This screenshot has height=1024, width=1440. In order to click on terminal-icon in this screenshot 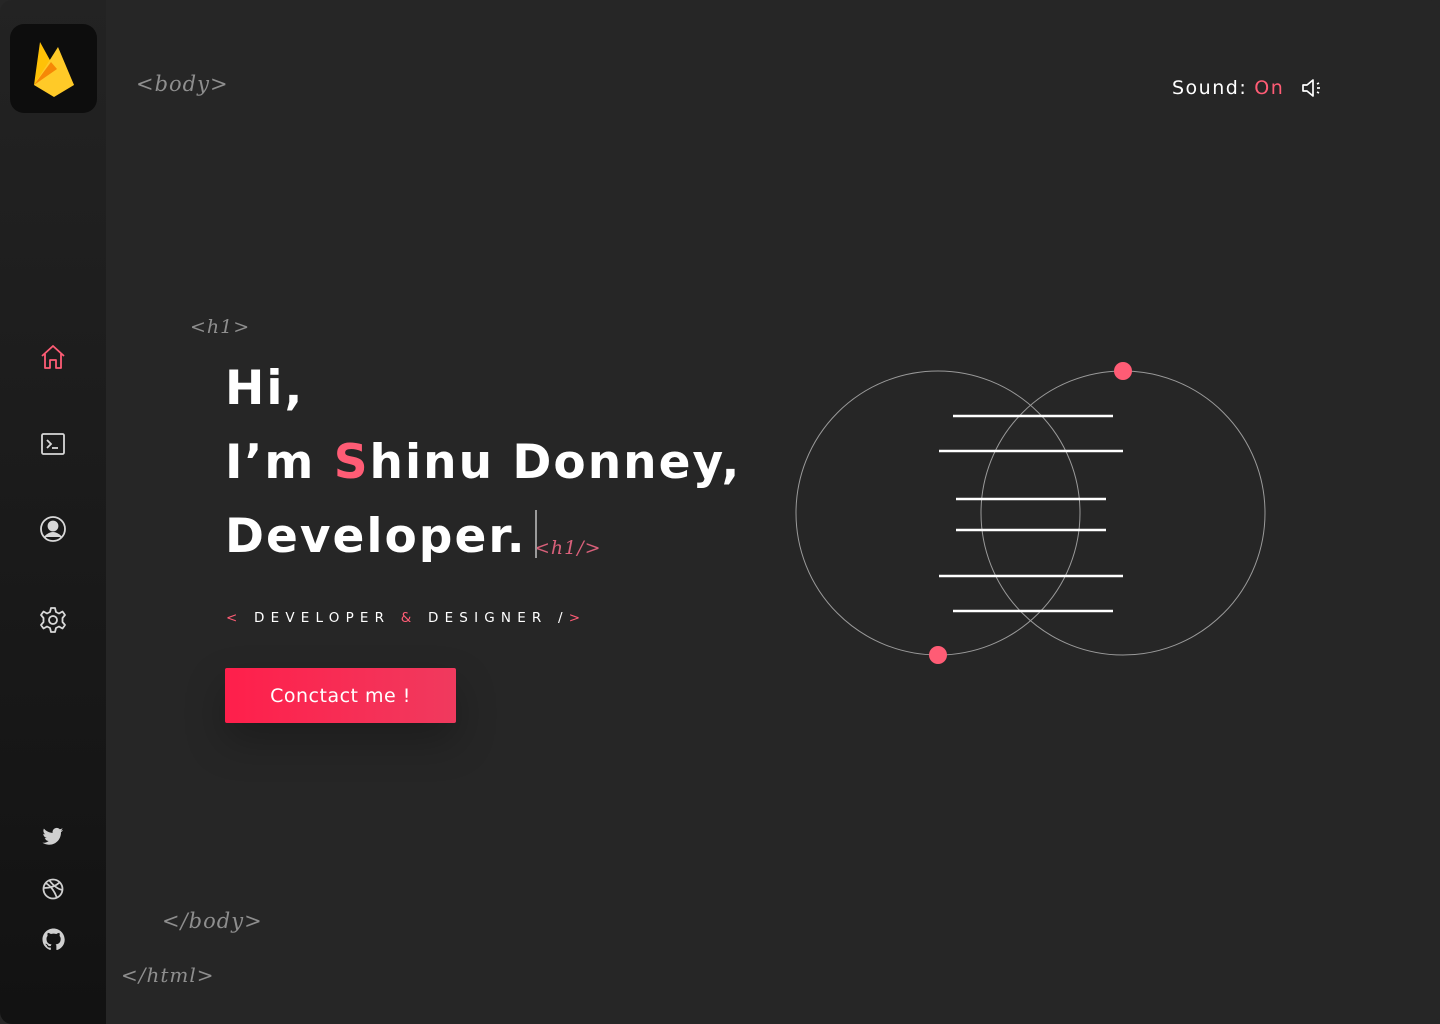, I will do `click(53, 444)`.